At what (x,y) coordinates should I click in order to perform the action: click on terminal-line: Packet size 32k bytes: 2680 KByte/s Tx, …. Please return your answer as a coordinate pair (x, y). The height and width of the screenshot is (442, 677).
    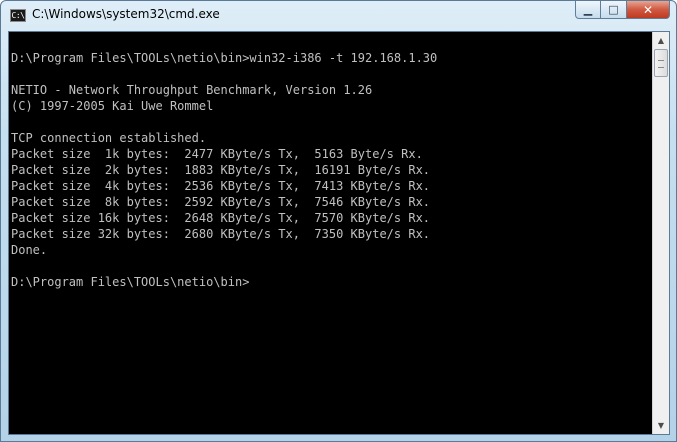
    Looking at the image, I should click on (221, 234).